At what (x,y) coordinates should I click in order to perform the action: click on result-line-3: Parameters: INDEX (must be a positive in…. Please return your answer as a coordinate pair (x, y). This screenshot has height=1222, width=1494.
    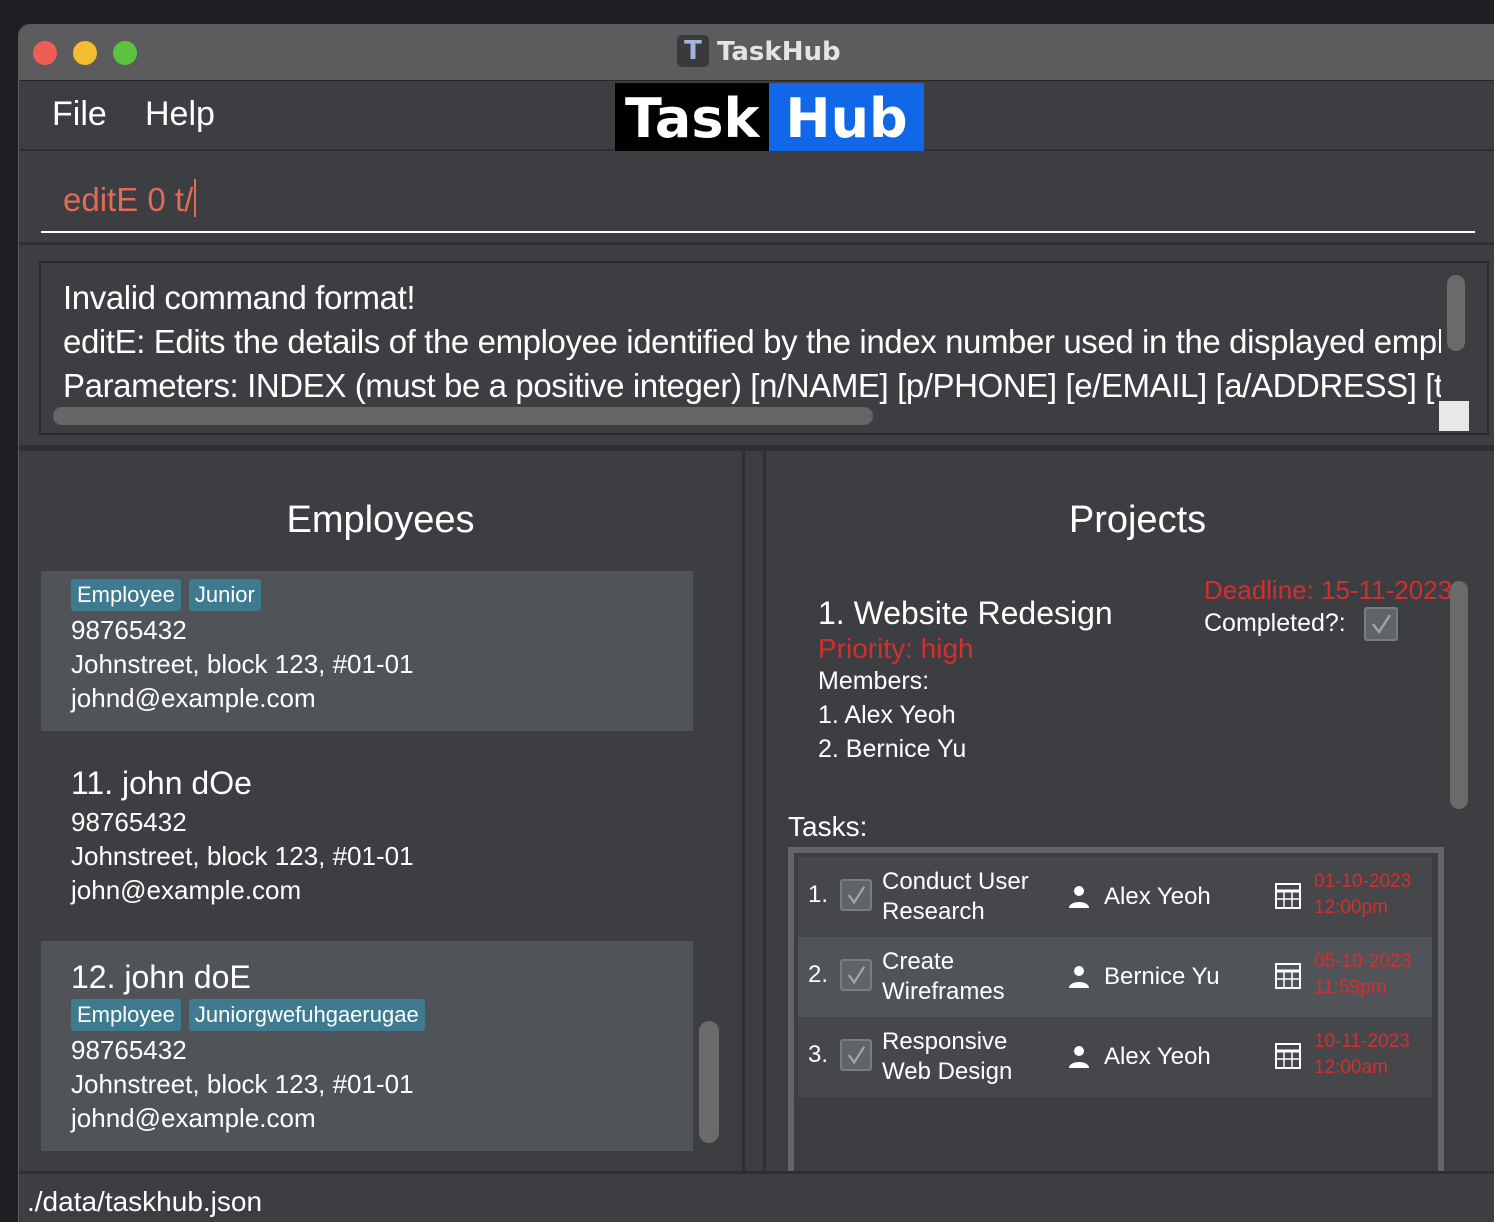
    Looking at the image, I should click on (752, 385).